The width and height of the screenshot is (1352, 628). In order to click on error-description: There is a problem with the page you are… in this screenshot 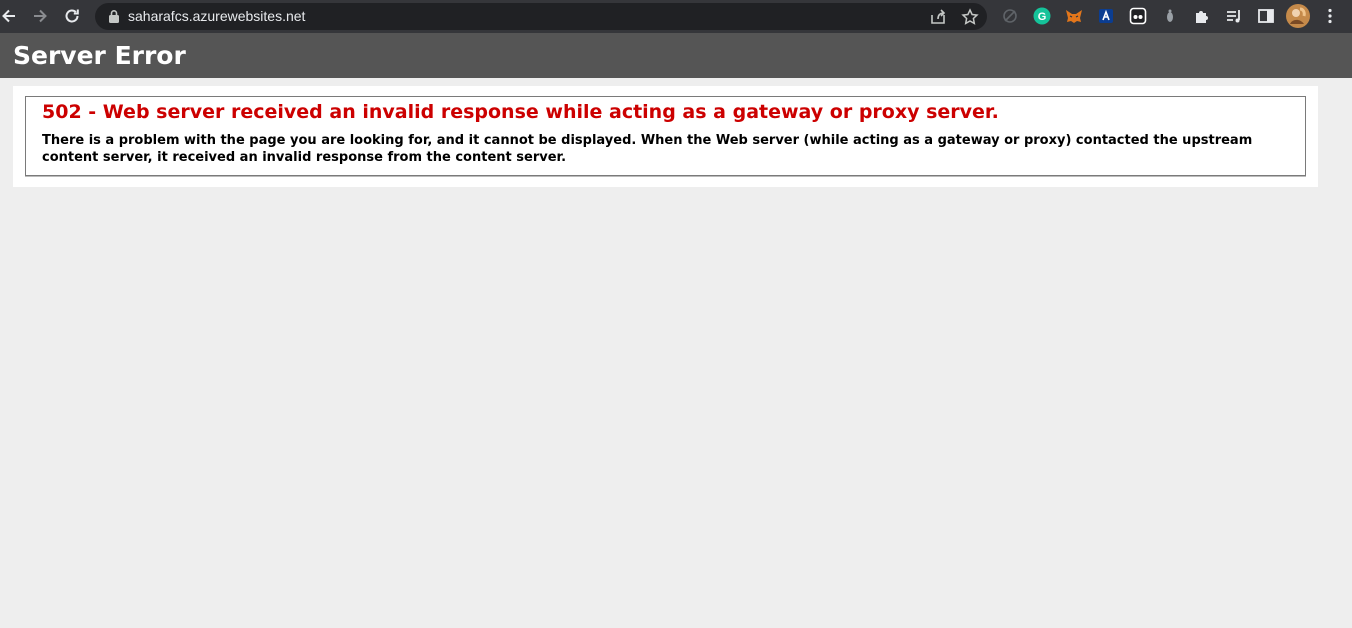, I will do `click(647, 149)`.